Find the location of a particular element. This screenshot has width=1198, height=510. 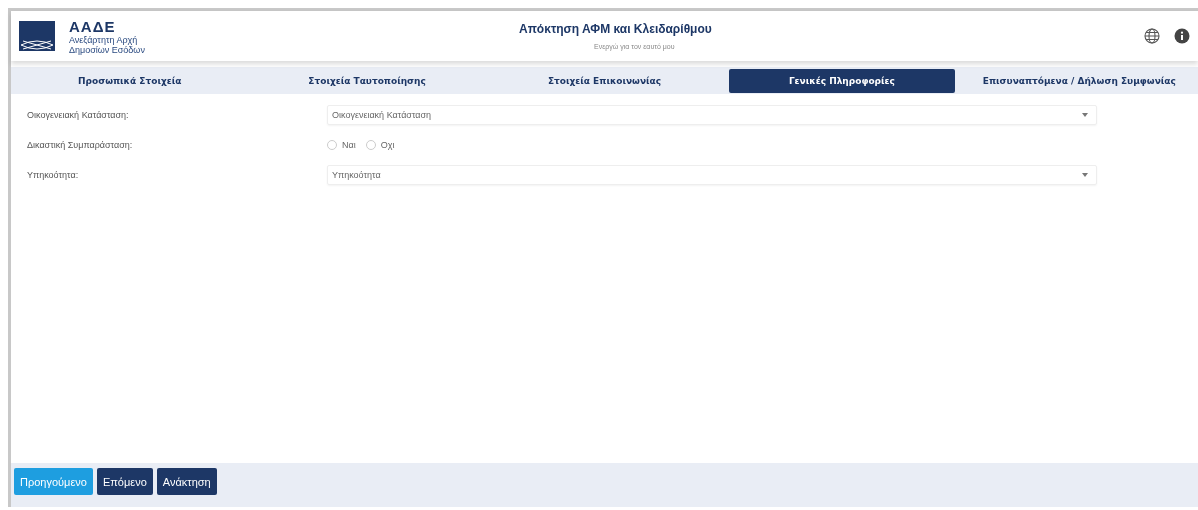

radio-option: Οχι is located at coordinates (380, 145).